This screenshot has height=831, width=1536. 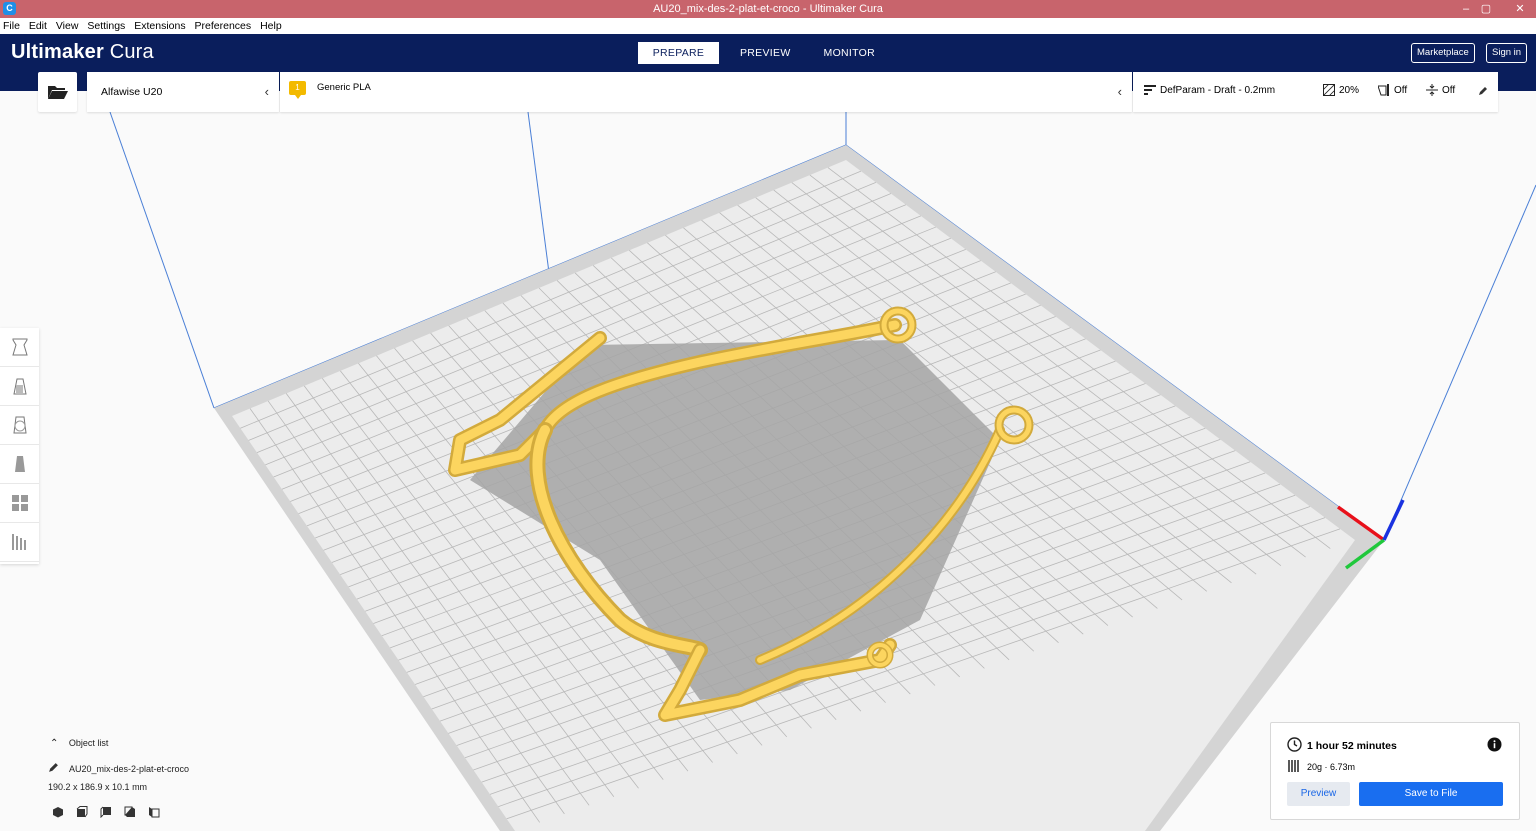 I want to click on view-orientation-controls, so click(x=106, y=812).